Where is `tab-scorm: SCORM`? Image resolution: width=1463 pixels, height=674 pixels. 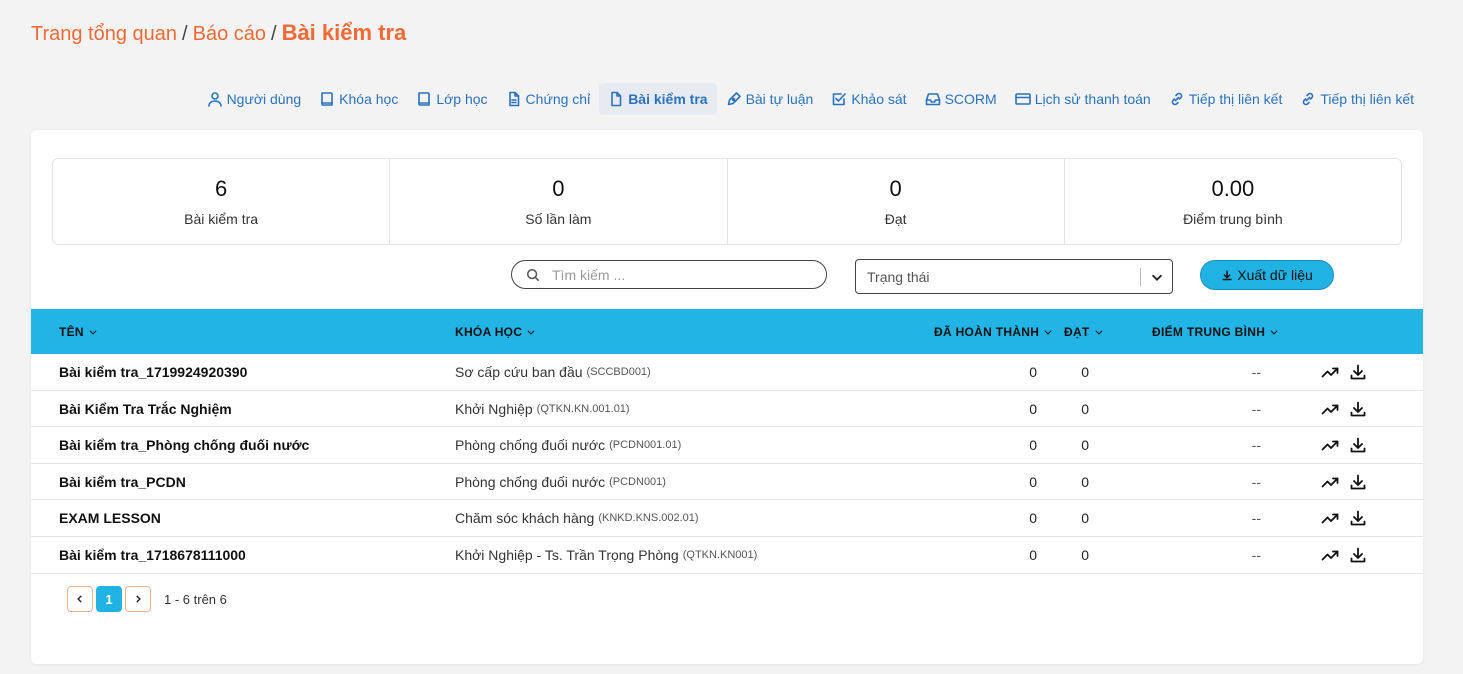 tab-scorm: SCORM is located at coordinates (961, 99).